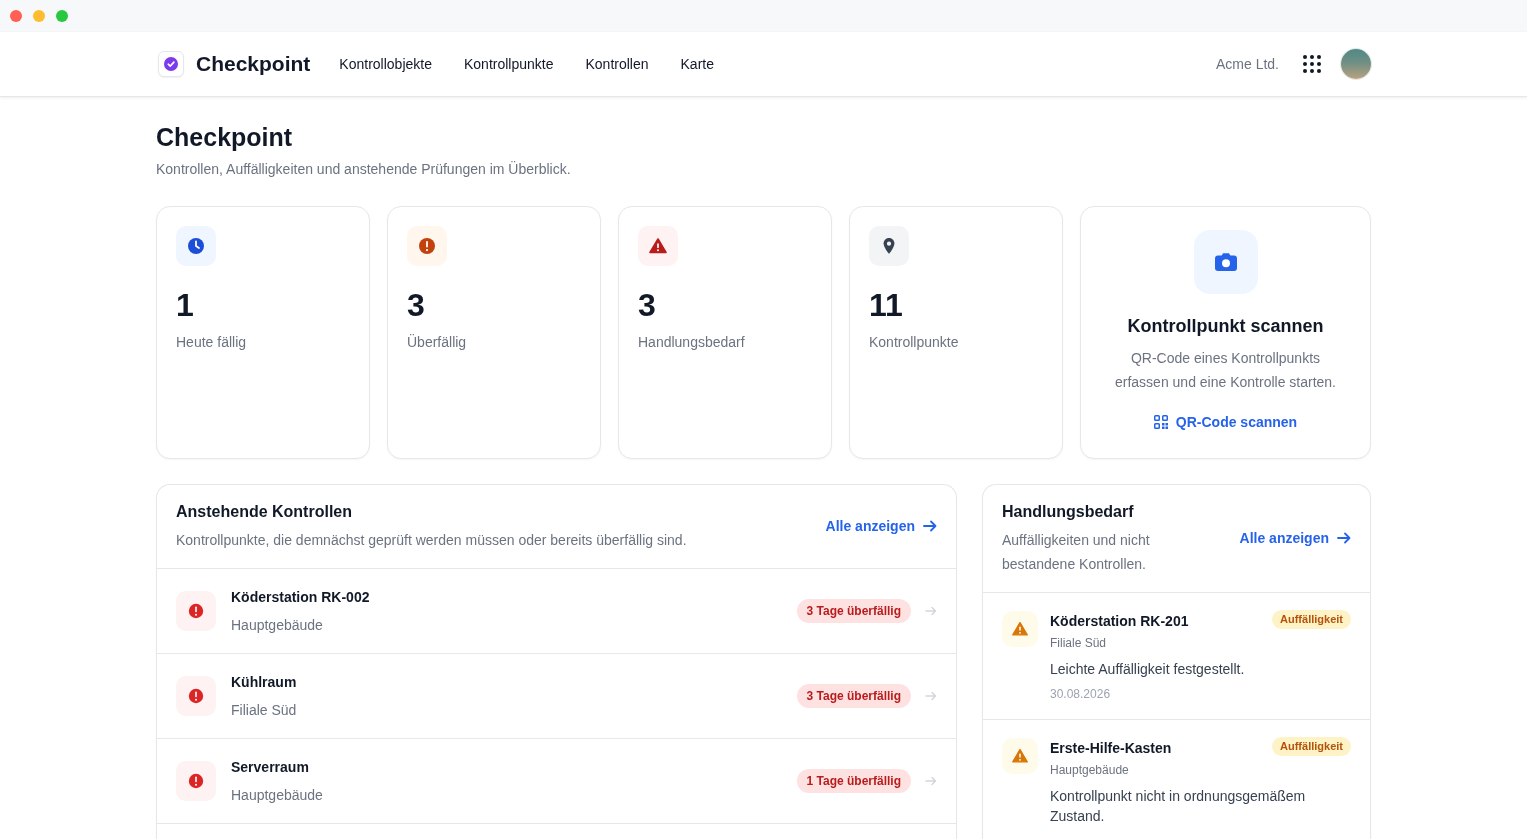 The height and width of the screenshot is (839, 1527). Describe the element at coordinates (16, 16) in the screenshot. I see `window-close-icon` at that location.